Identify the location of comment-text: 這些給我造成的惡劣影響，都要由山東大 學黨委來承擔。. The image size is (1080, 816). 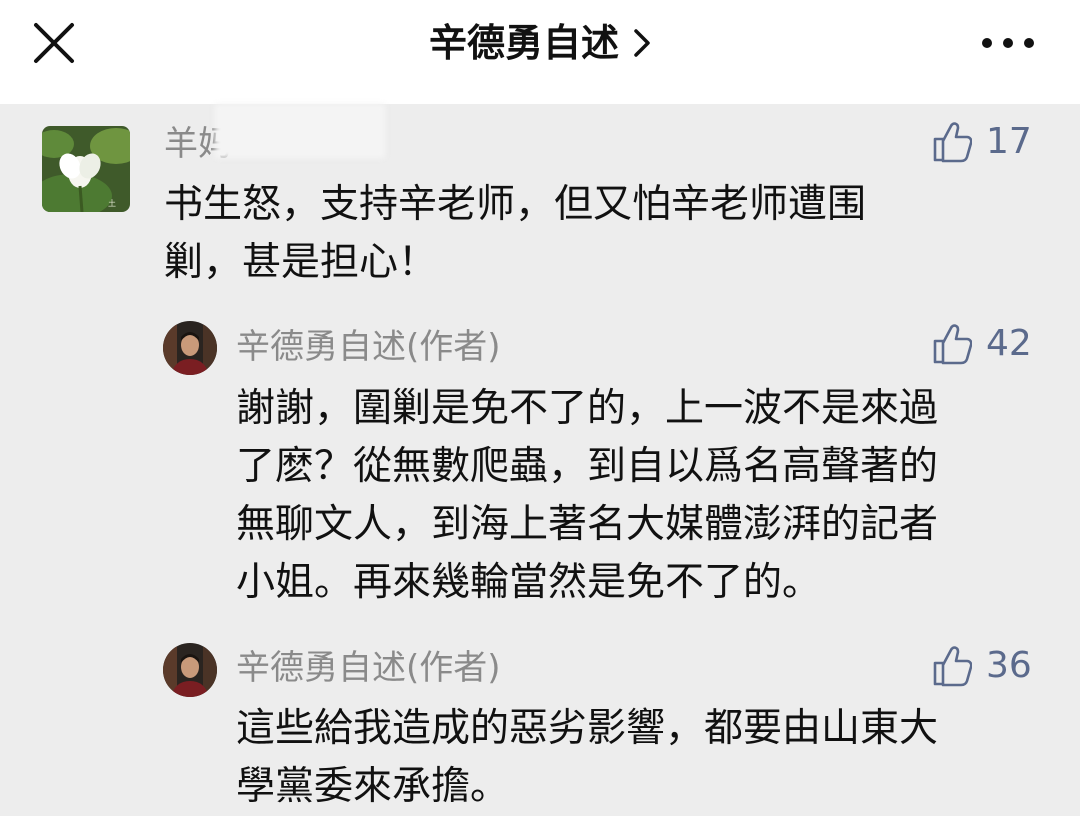
(587, 757).